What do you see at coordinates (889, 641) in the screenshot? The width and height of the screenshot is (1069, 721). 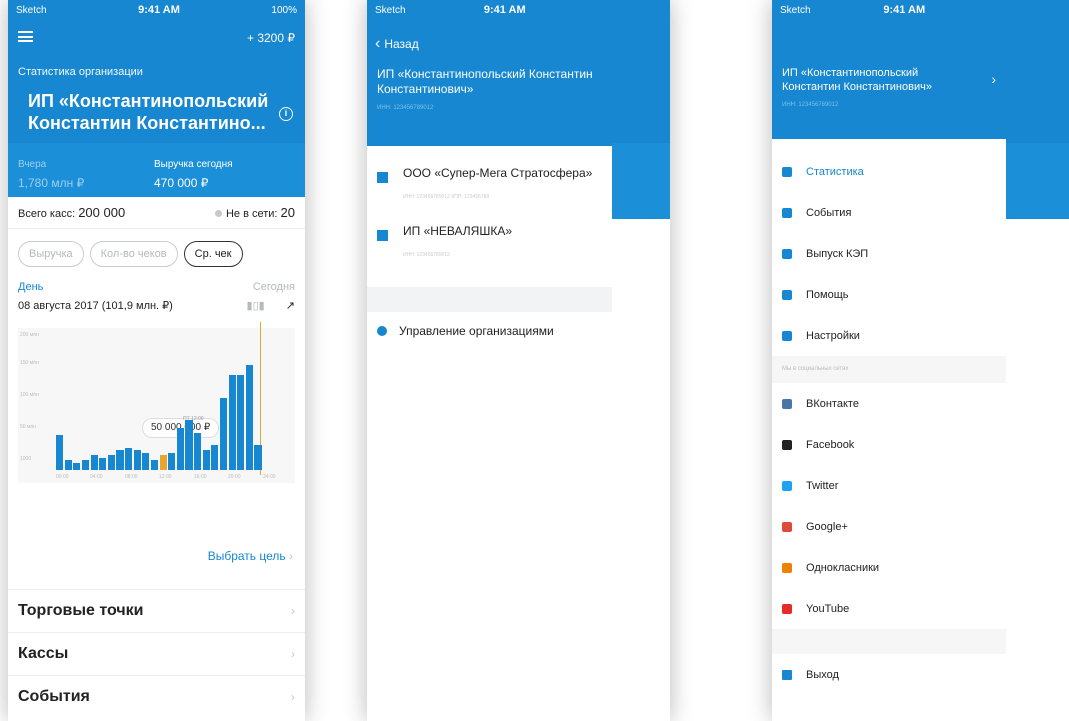 I see `section-divider` at bounding box center [889, 641].